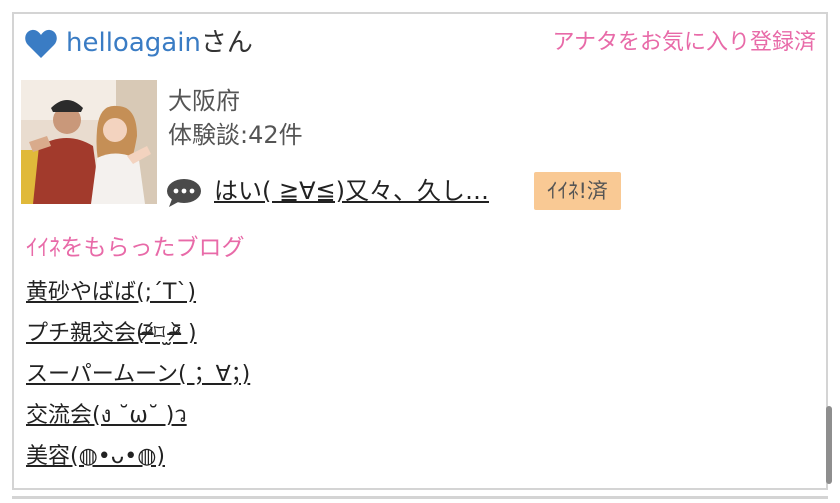  What do you see at coordinates (420, 44) in the screenshot?
I see `card-header: helloagainさん アナタをお気に入り登録済` at bounding box center [420, 44].